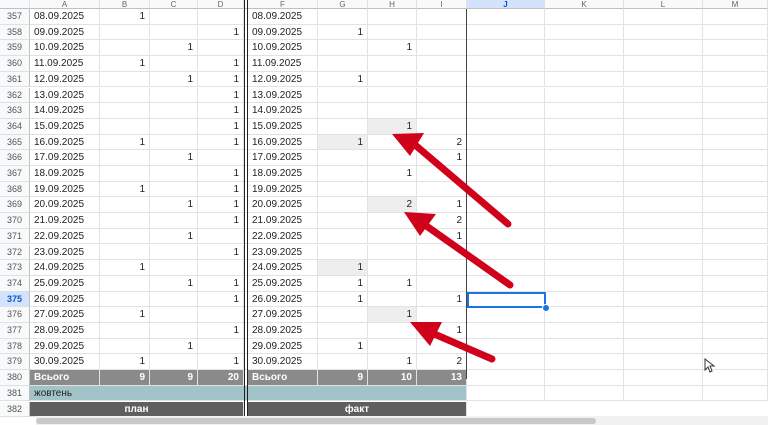 The width and height of the screenshot is (768, 425). I want to click on annotation-arrows, so click(453, 248).